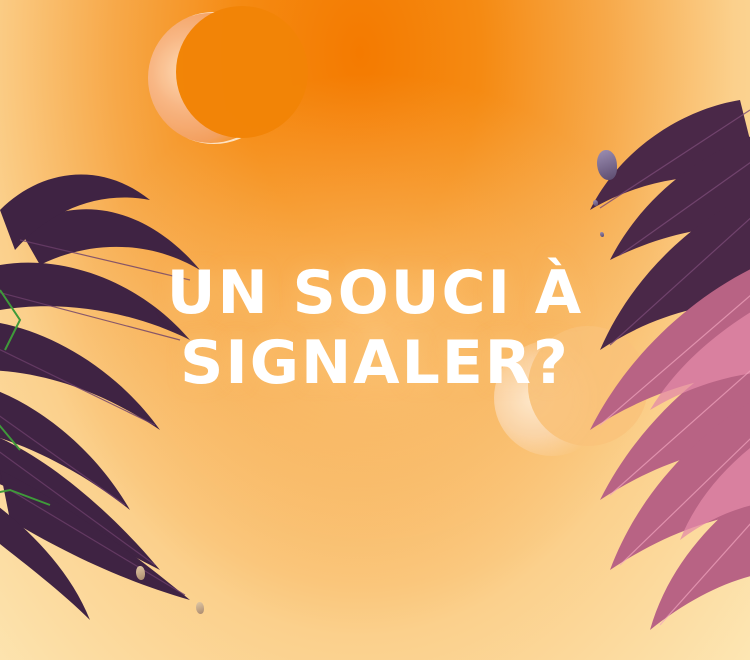  Describe the element at coordinates (375, 293) in the screenshot. I see `headline-line-1: UN SOUCI À` at that location.